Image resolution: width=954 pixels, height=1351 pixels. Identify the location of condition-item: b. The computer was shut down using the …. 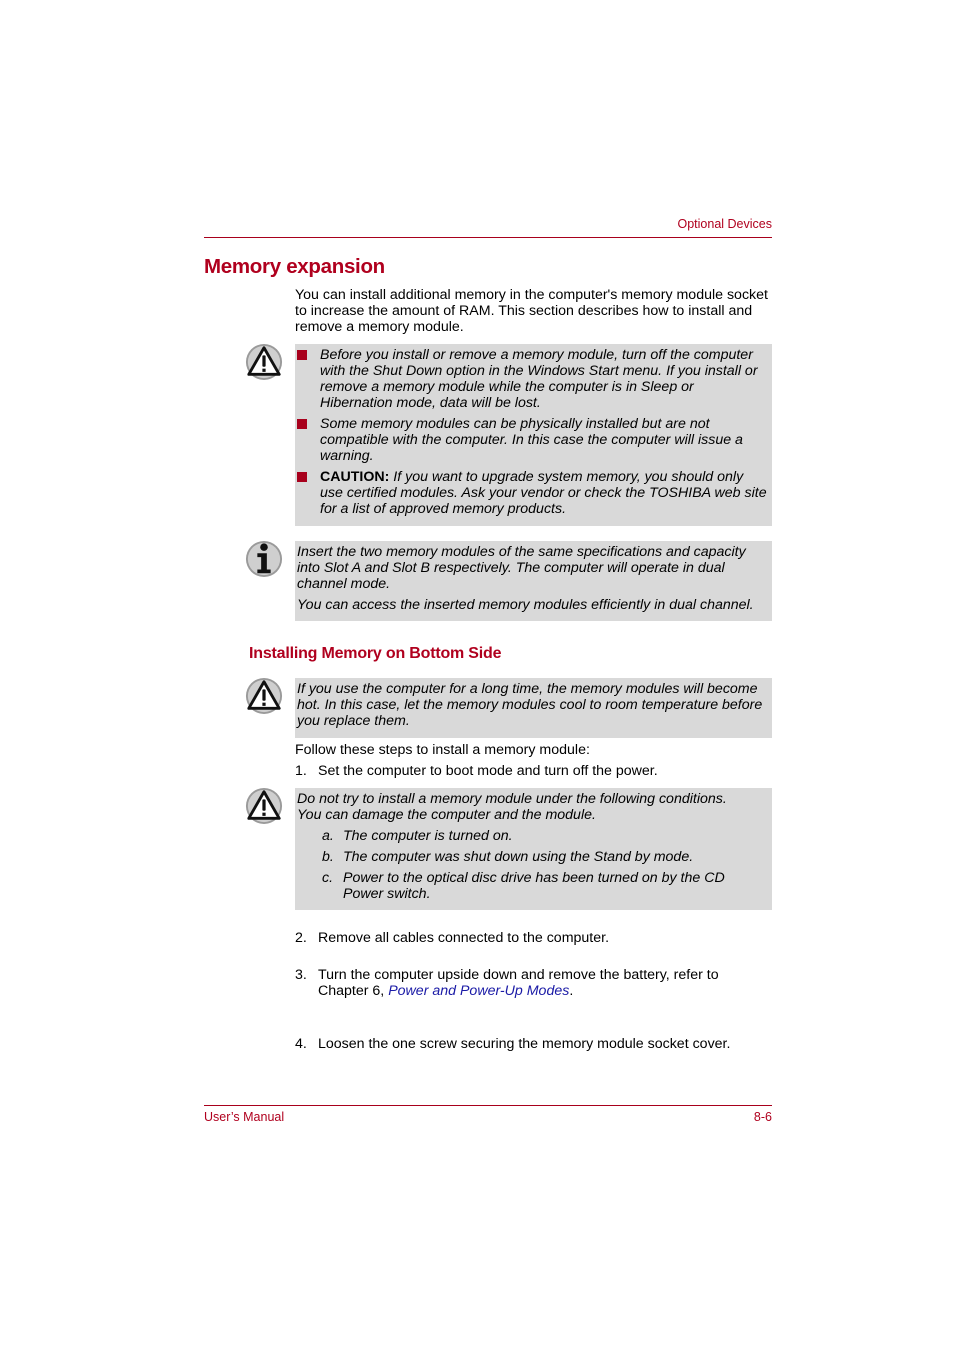
(508, 857).